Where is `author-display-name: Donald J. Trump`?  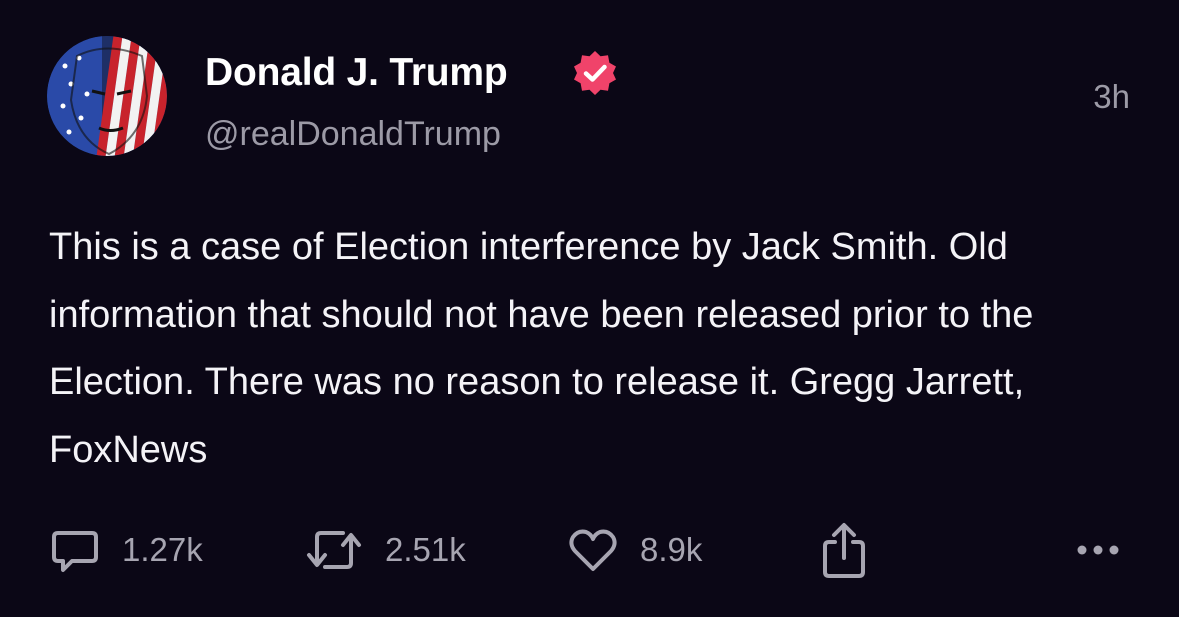 author-display-name: Donald J. Trump is located at coordinates (356, 73).